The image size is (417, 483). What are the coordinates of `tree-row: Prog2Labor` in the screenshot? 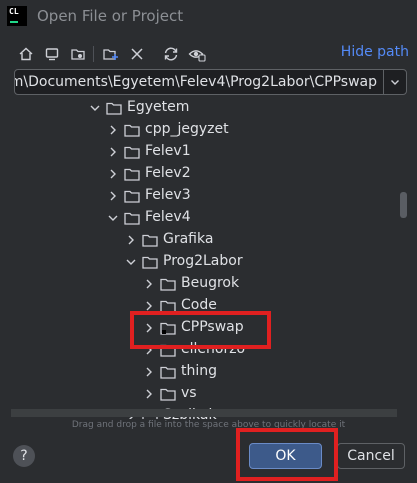 It's located at (210, 262).